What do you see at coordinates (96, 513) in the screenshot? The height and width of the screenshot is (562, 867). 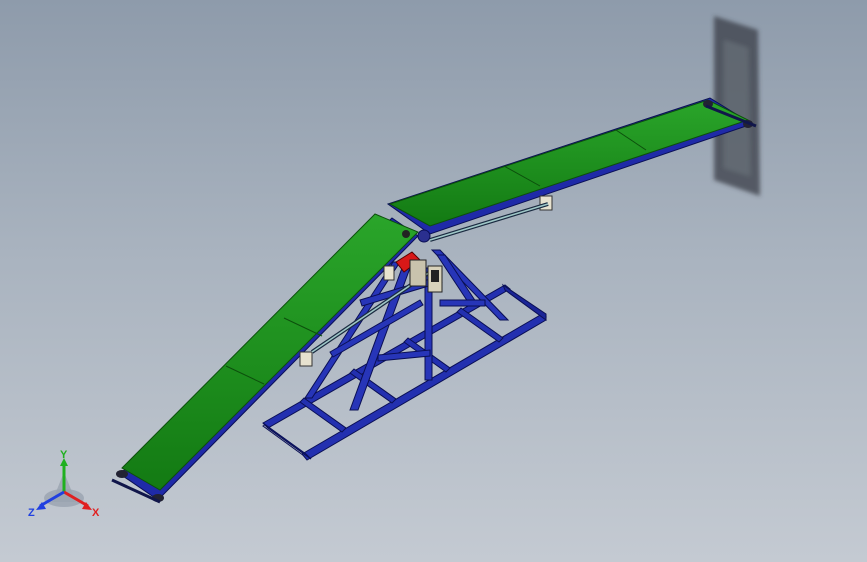 I see `x-axis-label: X` at bounding box center [96, 513].